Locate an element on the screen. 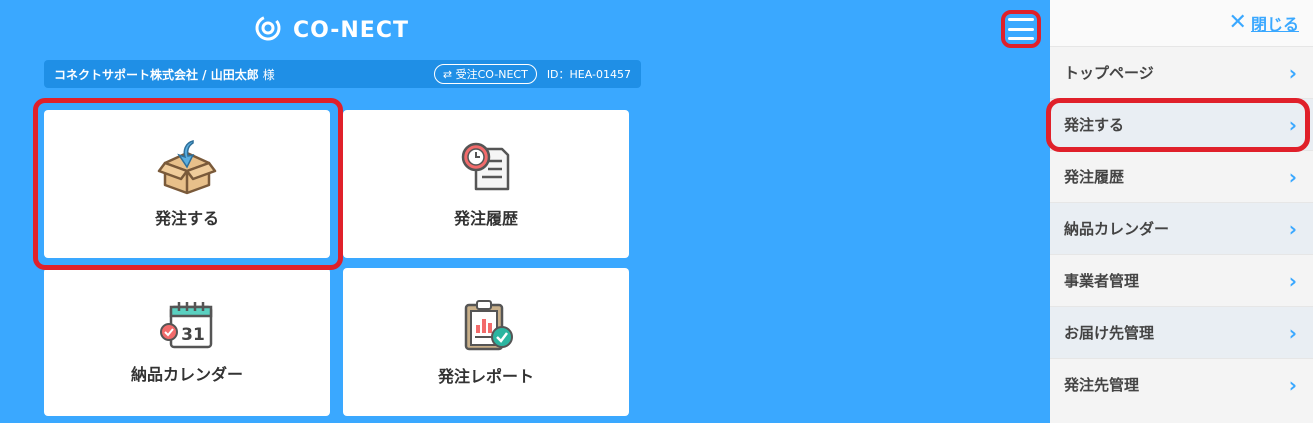  tile-label: 納品カレンダー is located at coordinates (186, 374).